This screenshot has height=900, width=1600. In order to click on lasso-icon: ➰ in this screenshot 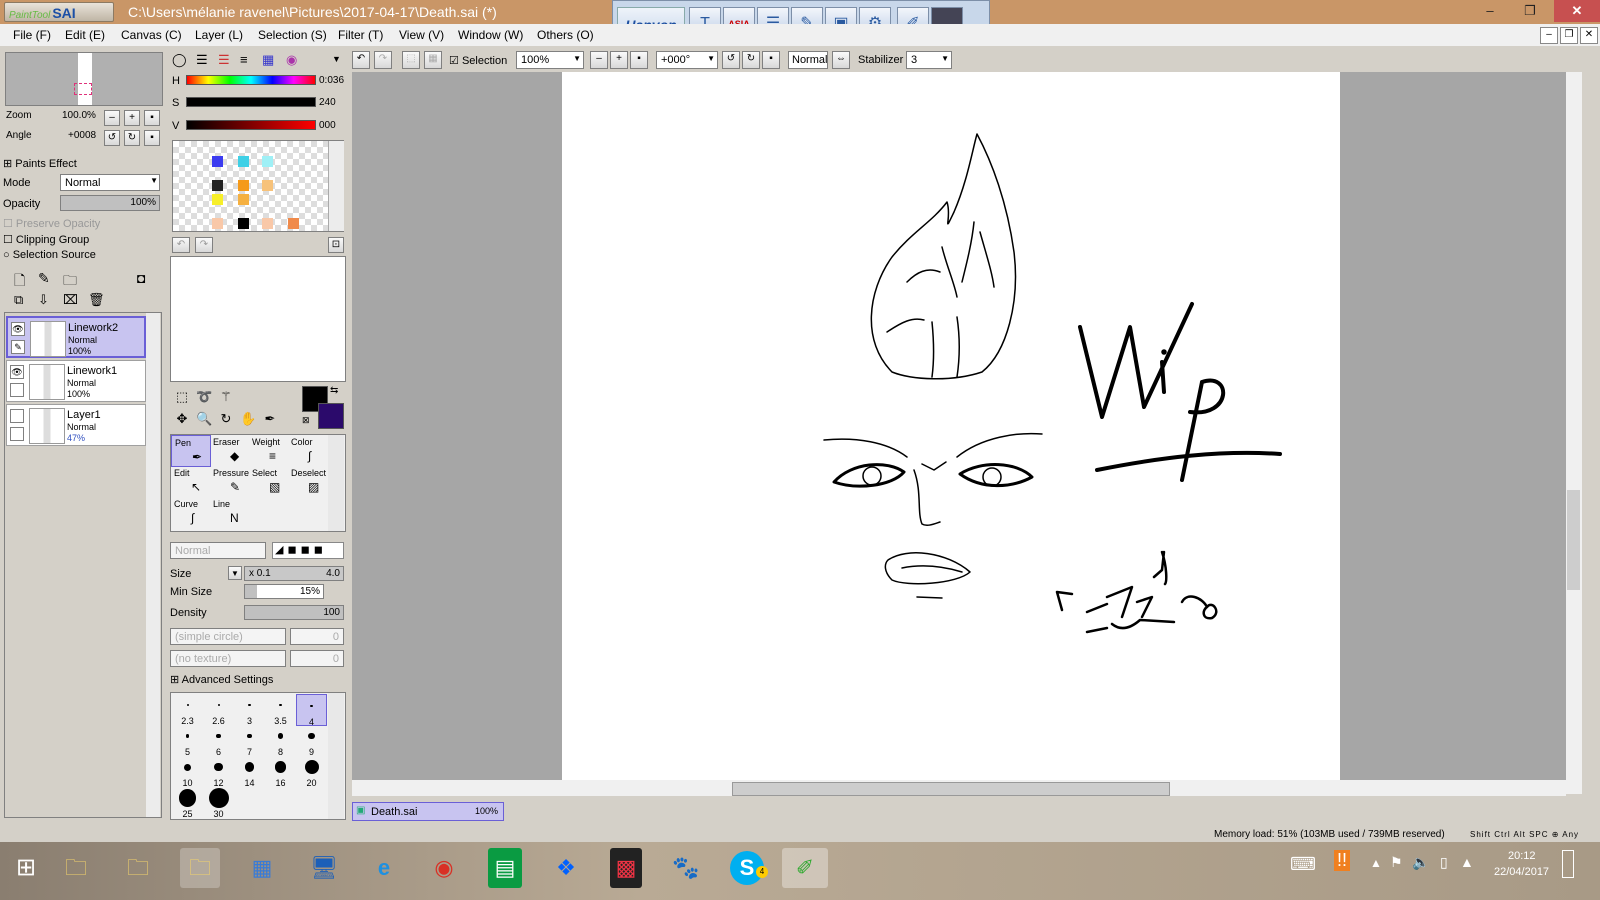, I will do `click(204, 397)`.